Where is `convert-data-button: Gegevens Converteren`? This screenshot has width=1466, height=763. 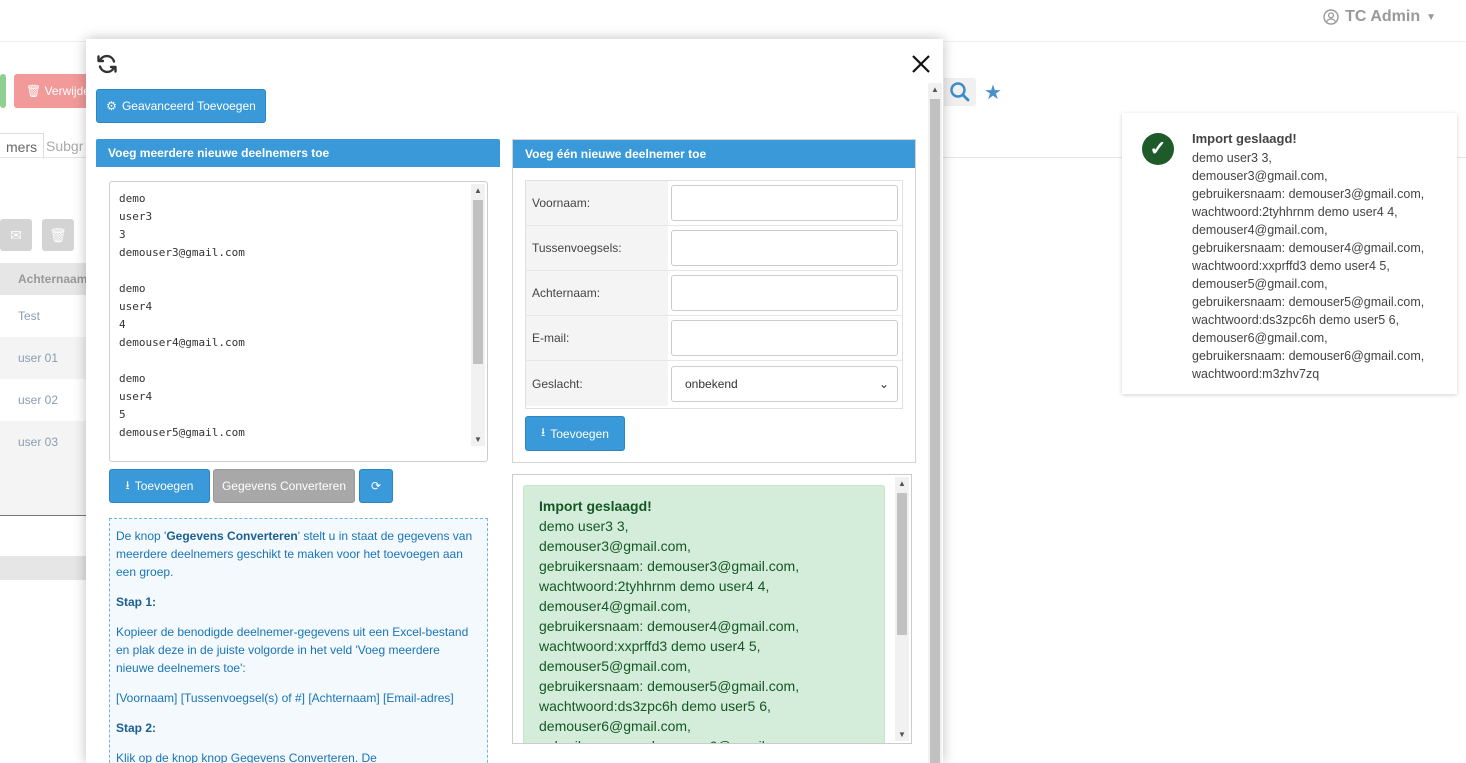
convert-data-button: Gegevens Converteren is located at coordinates (284, 486).